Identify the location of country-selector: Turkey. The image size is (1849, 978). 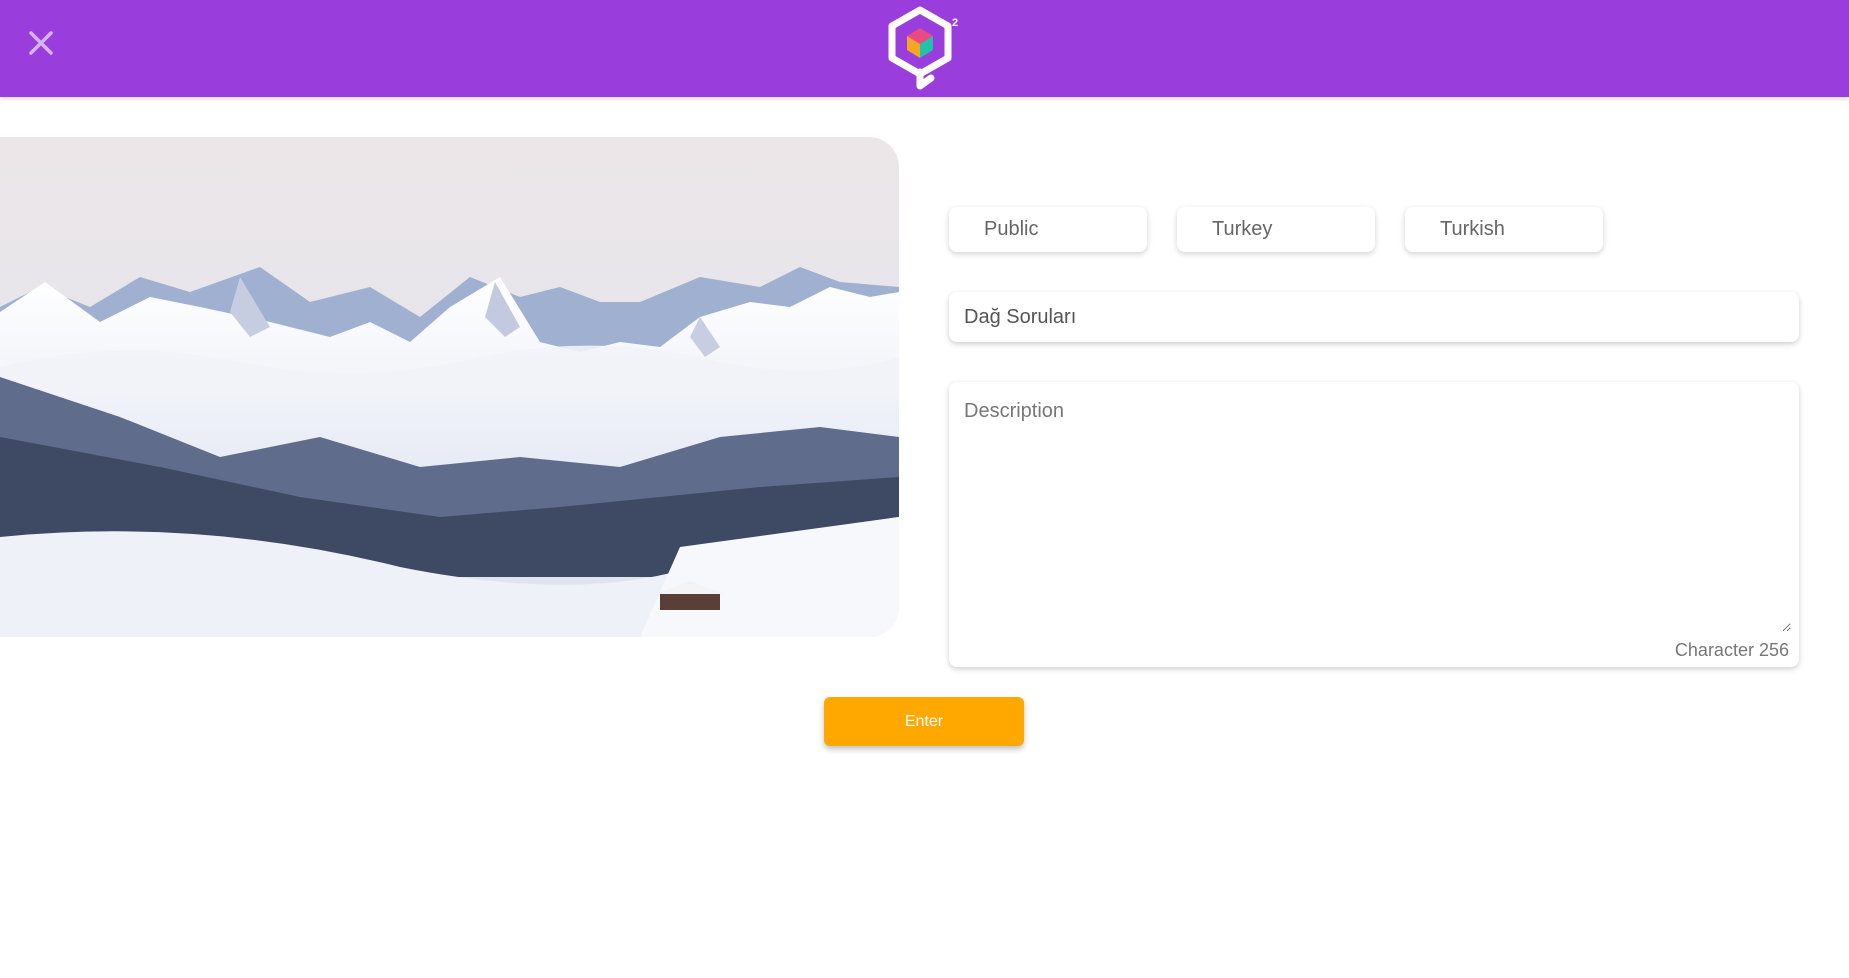
(1276, 229).